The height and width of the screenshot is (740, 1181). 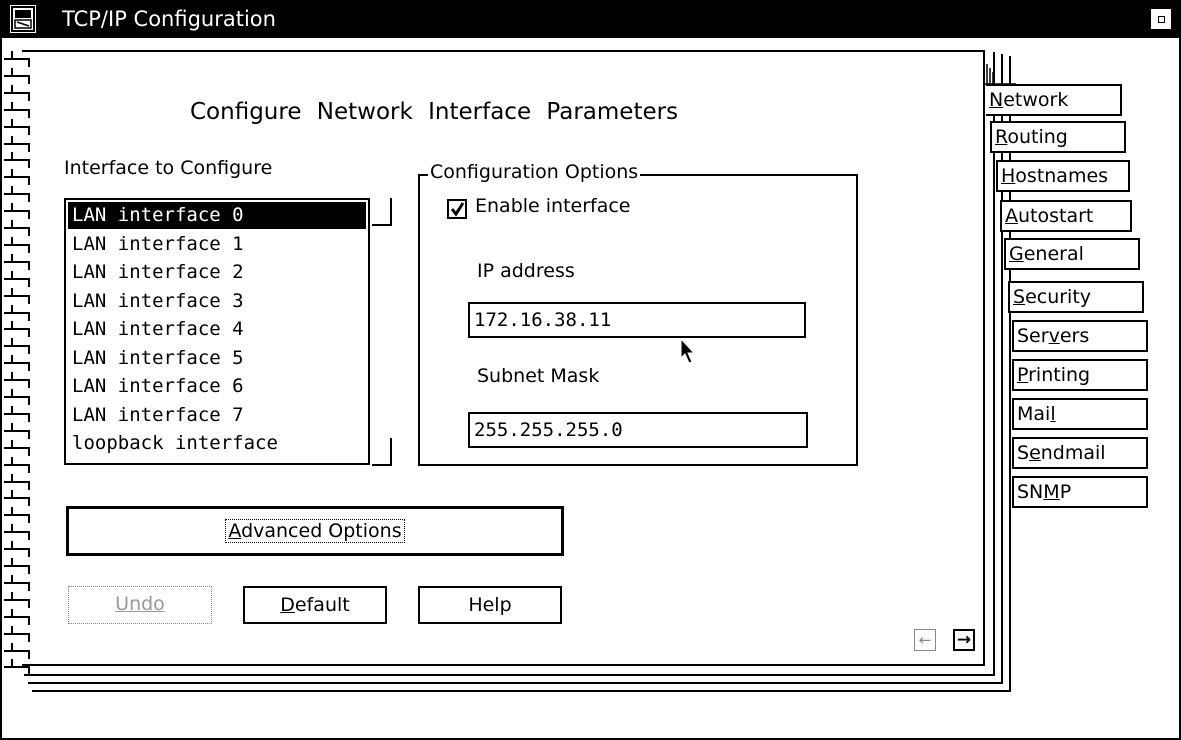 I want to click on tab-security: Security, so click(x=1076, y=297).